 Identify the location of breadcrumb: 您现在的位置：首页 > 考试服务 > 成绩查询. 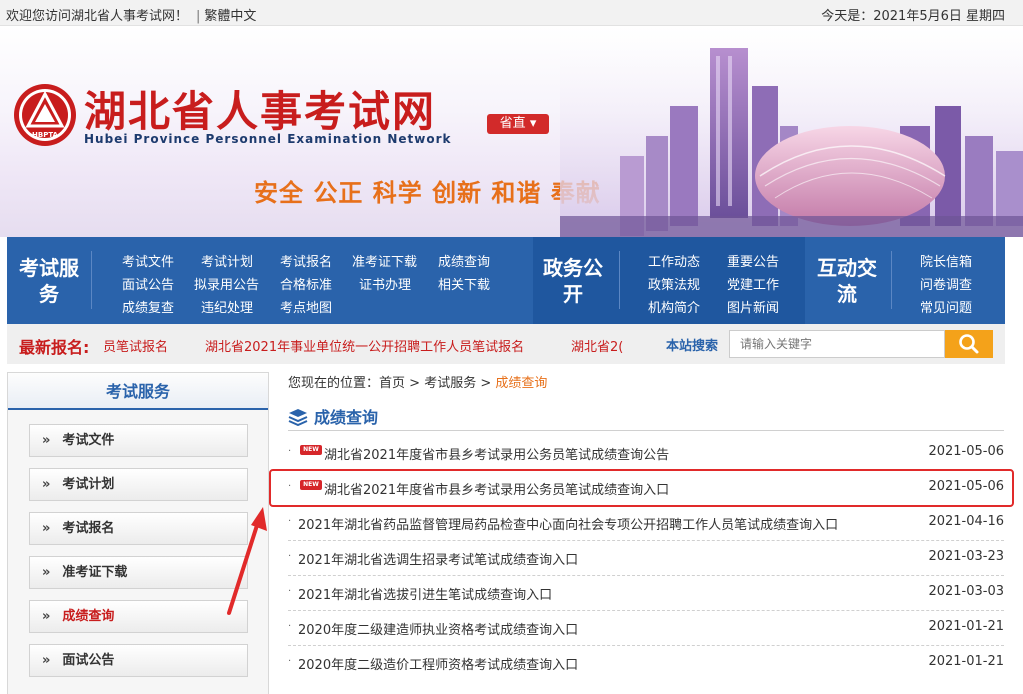
(417, 381).